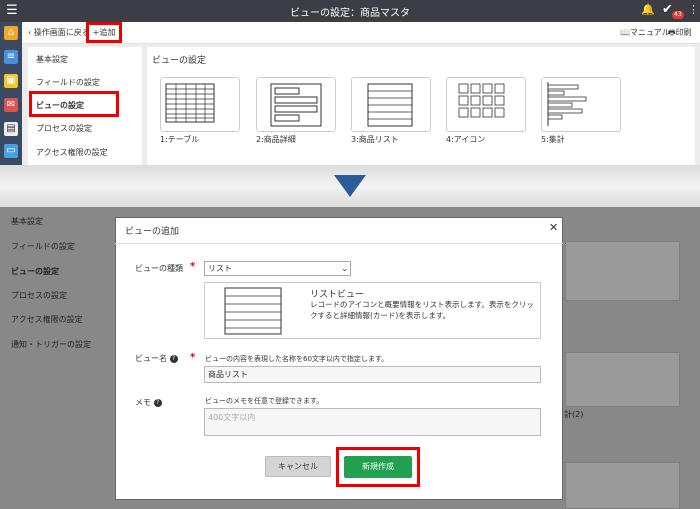 Image resolution: width=700 pixels, height=509 pixels. What do you see at coordinates (151, 358) in the screenshot?
I see `view-name-label-text: ビュー名` at bounding box center [151, 358].